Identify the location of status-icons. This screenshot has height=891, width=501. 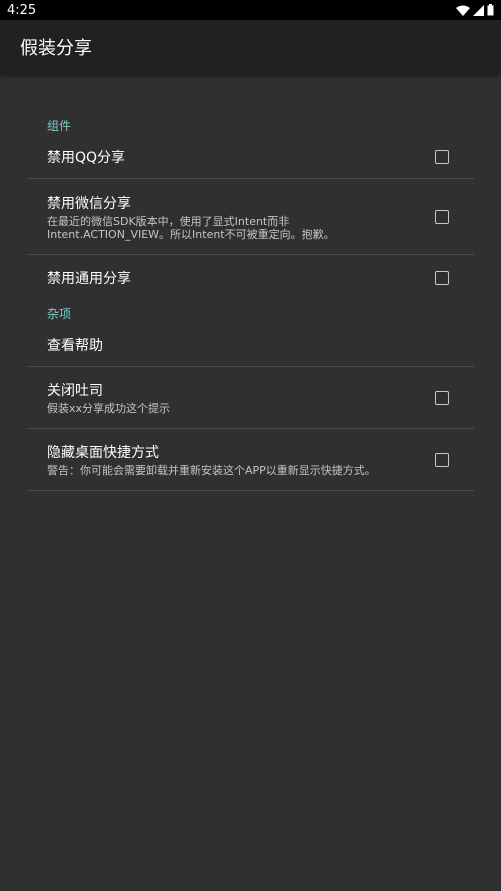
(475, 10).